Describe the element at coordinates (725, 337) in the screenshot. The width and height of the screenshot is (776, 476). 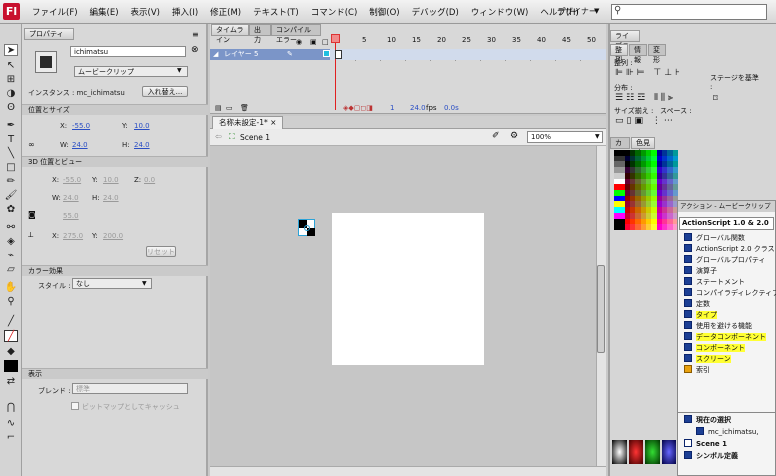
I see `actions-category: データコンポーネント` at that location.